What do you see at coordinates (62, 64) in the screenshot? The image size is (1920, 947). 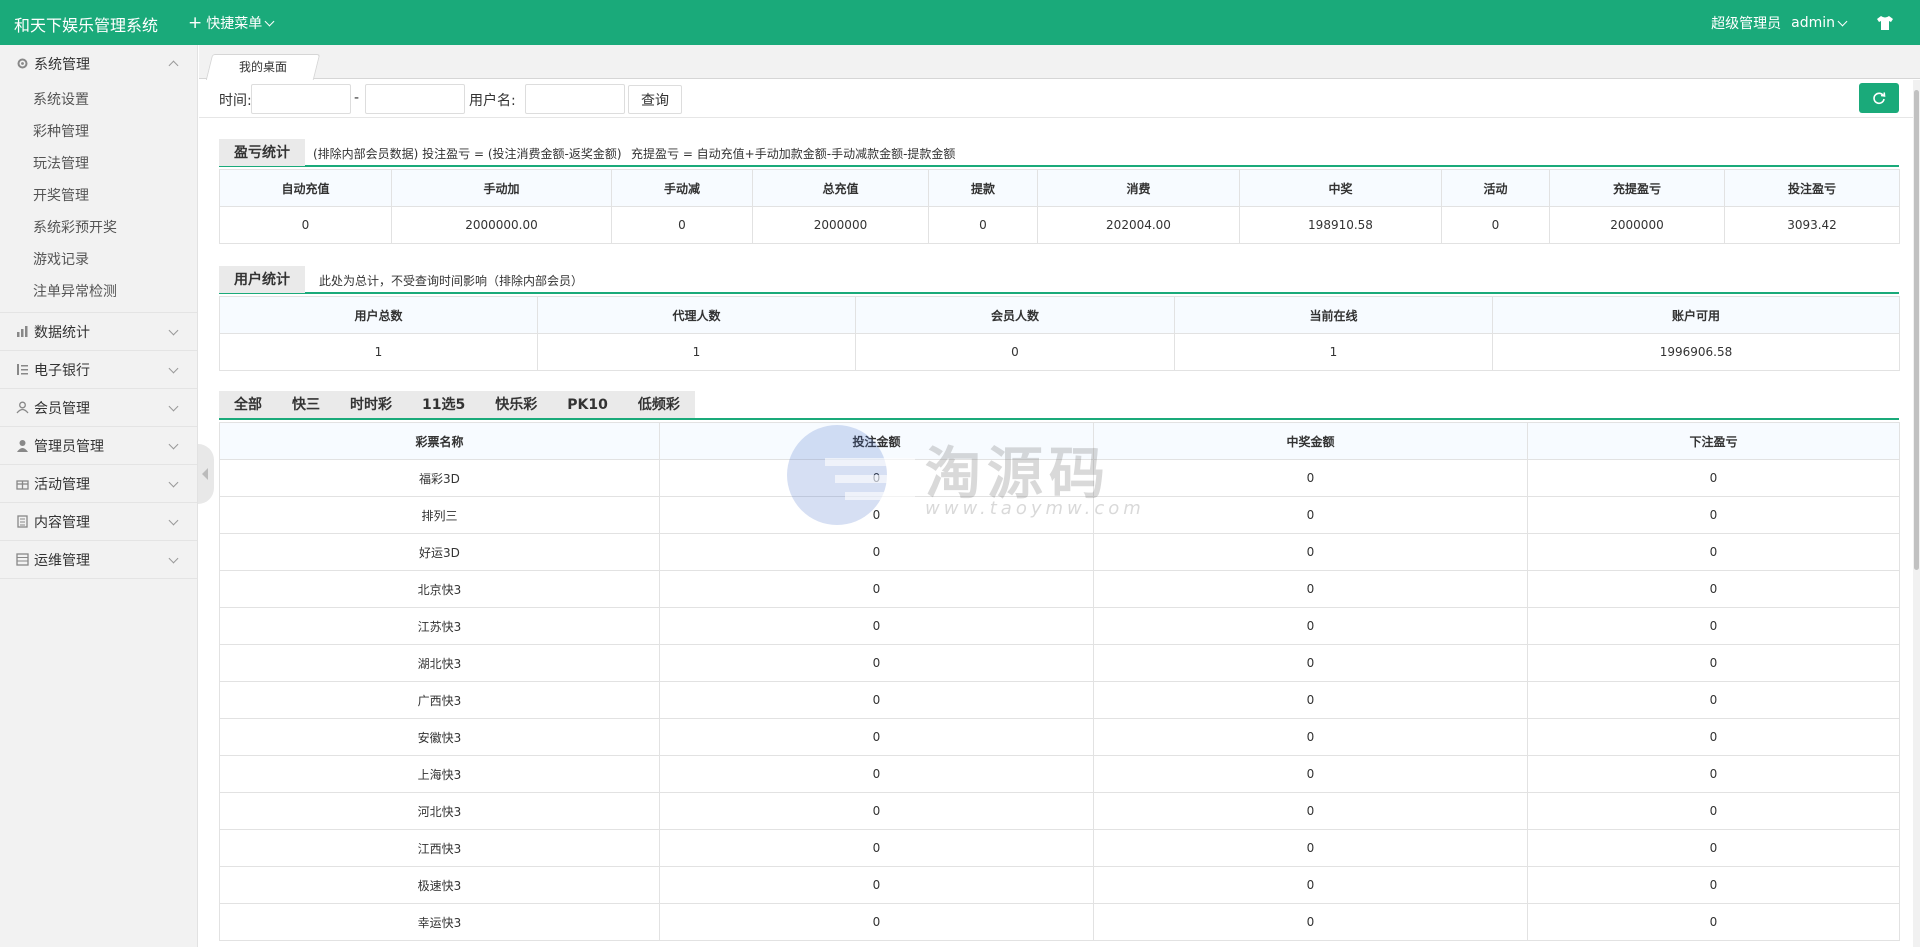 I see `nav-label: 系统管理` at bounding box center [62, 64].